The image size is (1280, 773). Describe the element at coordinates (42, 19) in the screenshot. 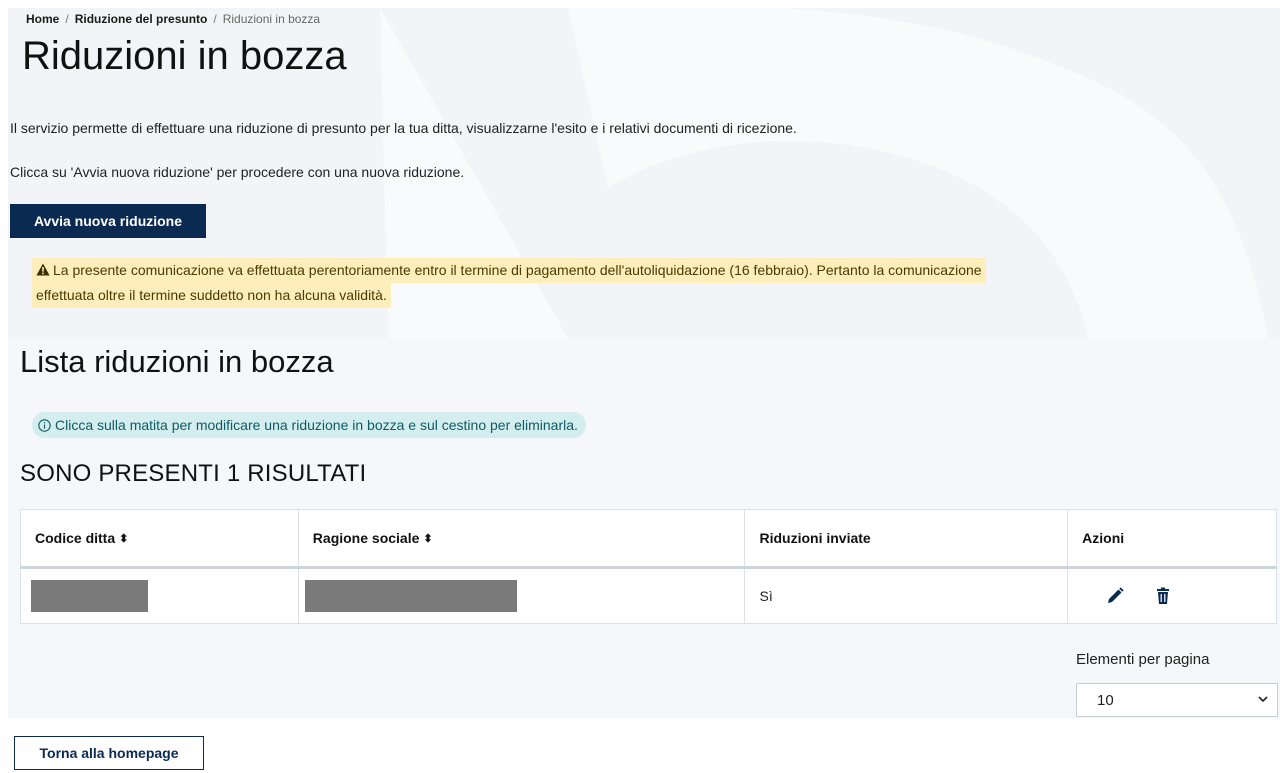

I see `breadcrumb-home: Home` at that location.